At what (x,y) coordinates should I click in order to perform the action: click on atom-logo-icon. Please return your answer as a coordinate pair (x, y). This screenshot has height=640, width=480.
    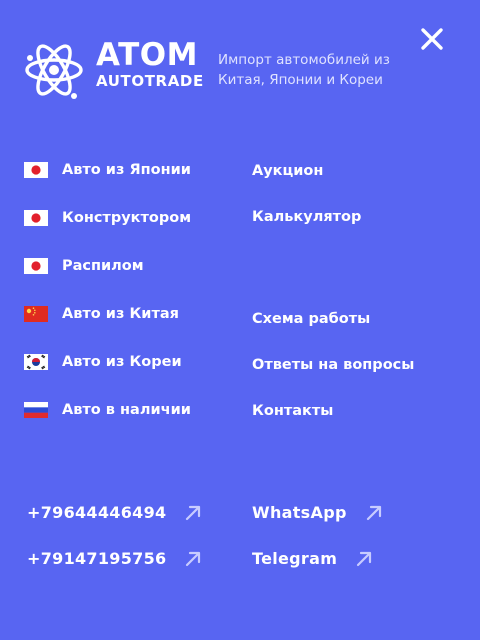
    Looking at the image, I should click on (54, 71).